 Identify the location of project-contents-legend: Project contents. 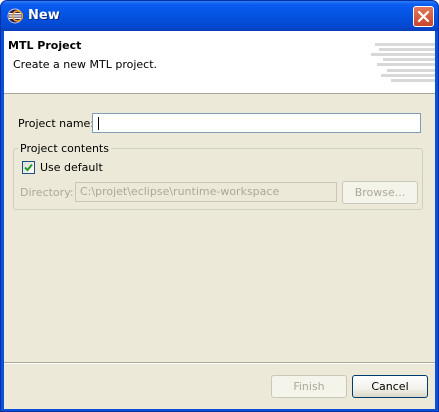
(64, 148).